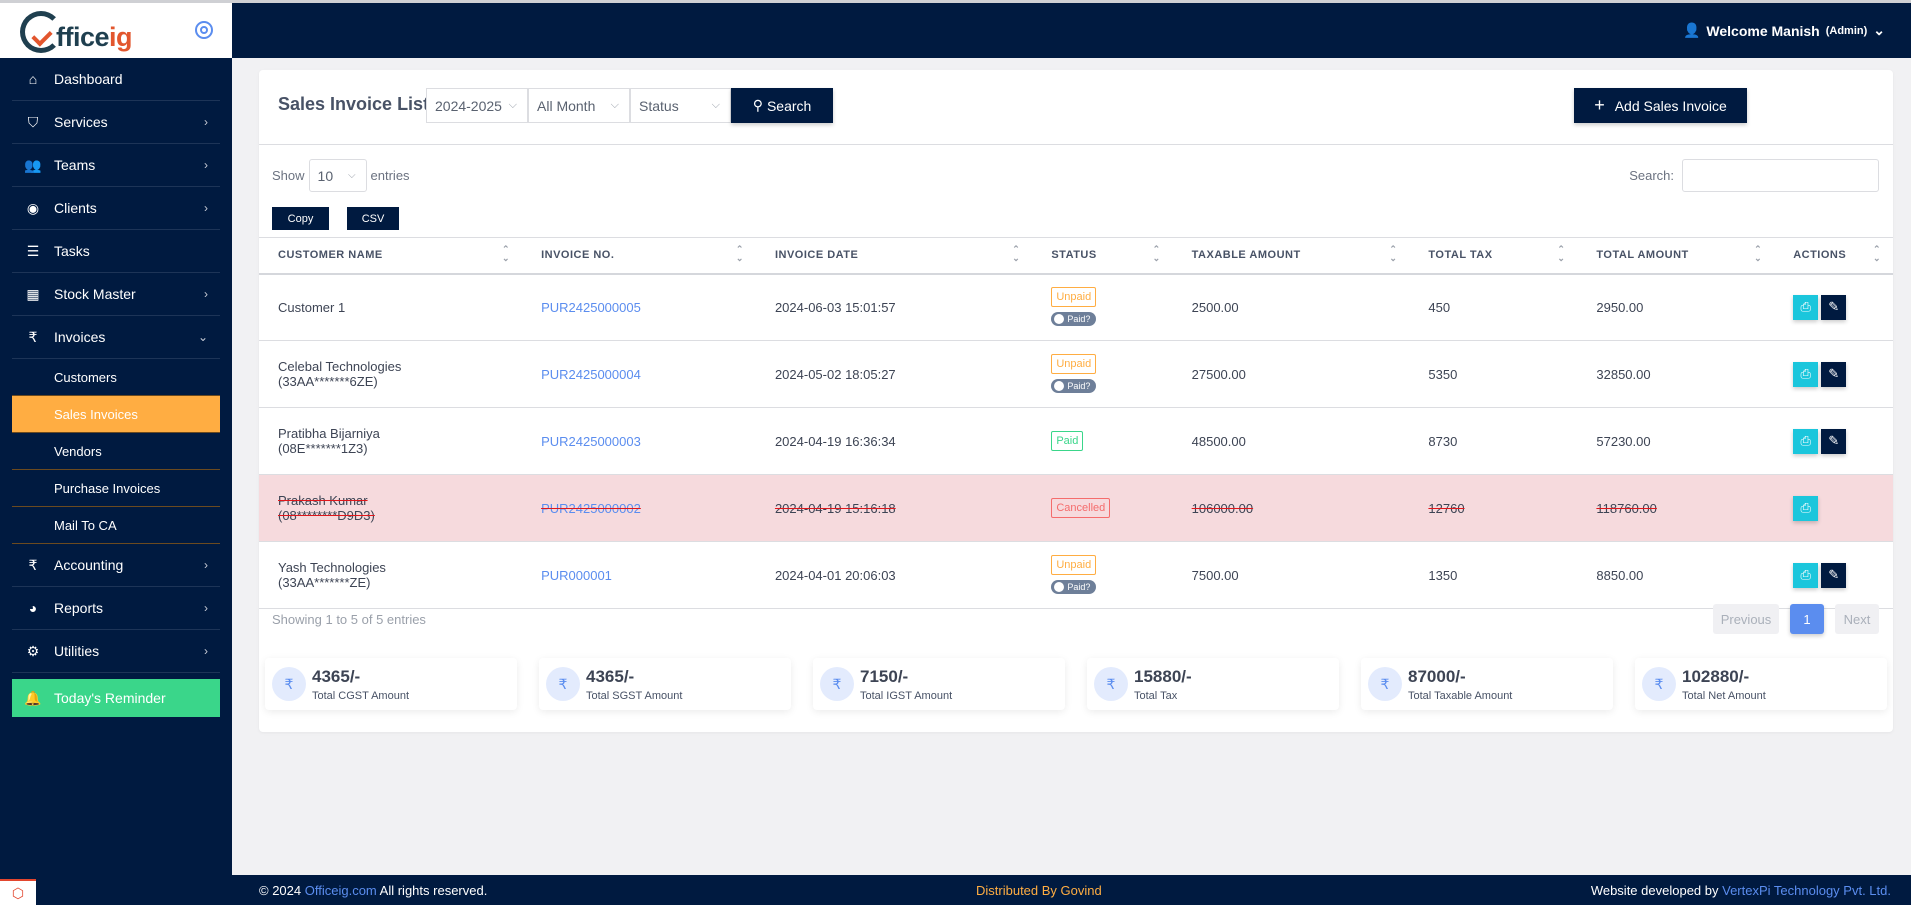  What do you see at coordinates (116, 488) in the screenshot?
I see `sidebar-subitem-purchase-invoices: Purchase Invoices` at bounding box center [116, 488].